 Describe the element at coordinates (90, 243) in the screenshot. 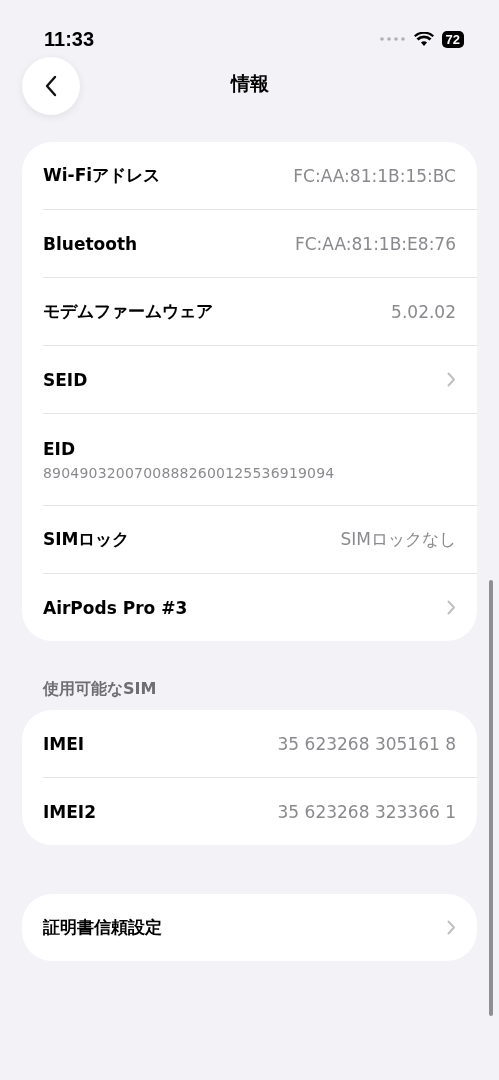

I see `row-label: Bluetooth` at that location.